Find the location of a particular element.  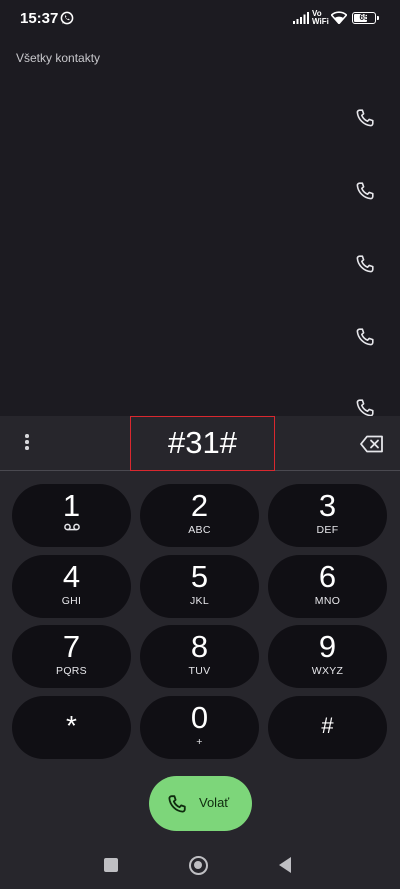

key-letters: ABC is located at coordinates (199, 530).